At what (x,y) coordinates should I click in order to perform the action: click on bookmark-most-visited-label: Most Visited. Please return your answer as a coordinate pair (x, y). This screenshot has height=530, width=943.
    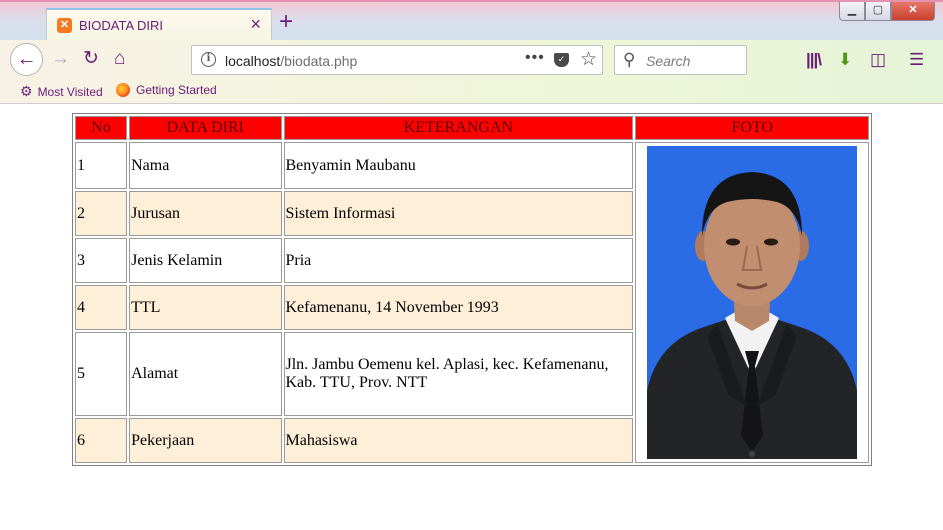
    Looking at the image, I should click on (70, 91).